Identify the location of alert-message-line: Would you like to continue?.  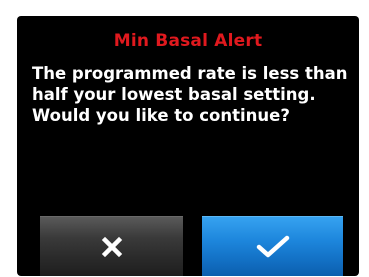
(161, 115).